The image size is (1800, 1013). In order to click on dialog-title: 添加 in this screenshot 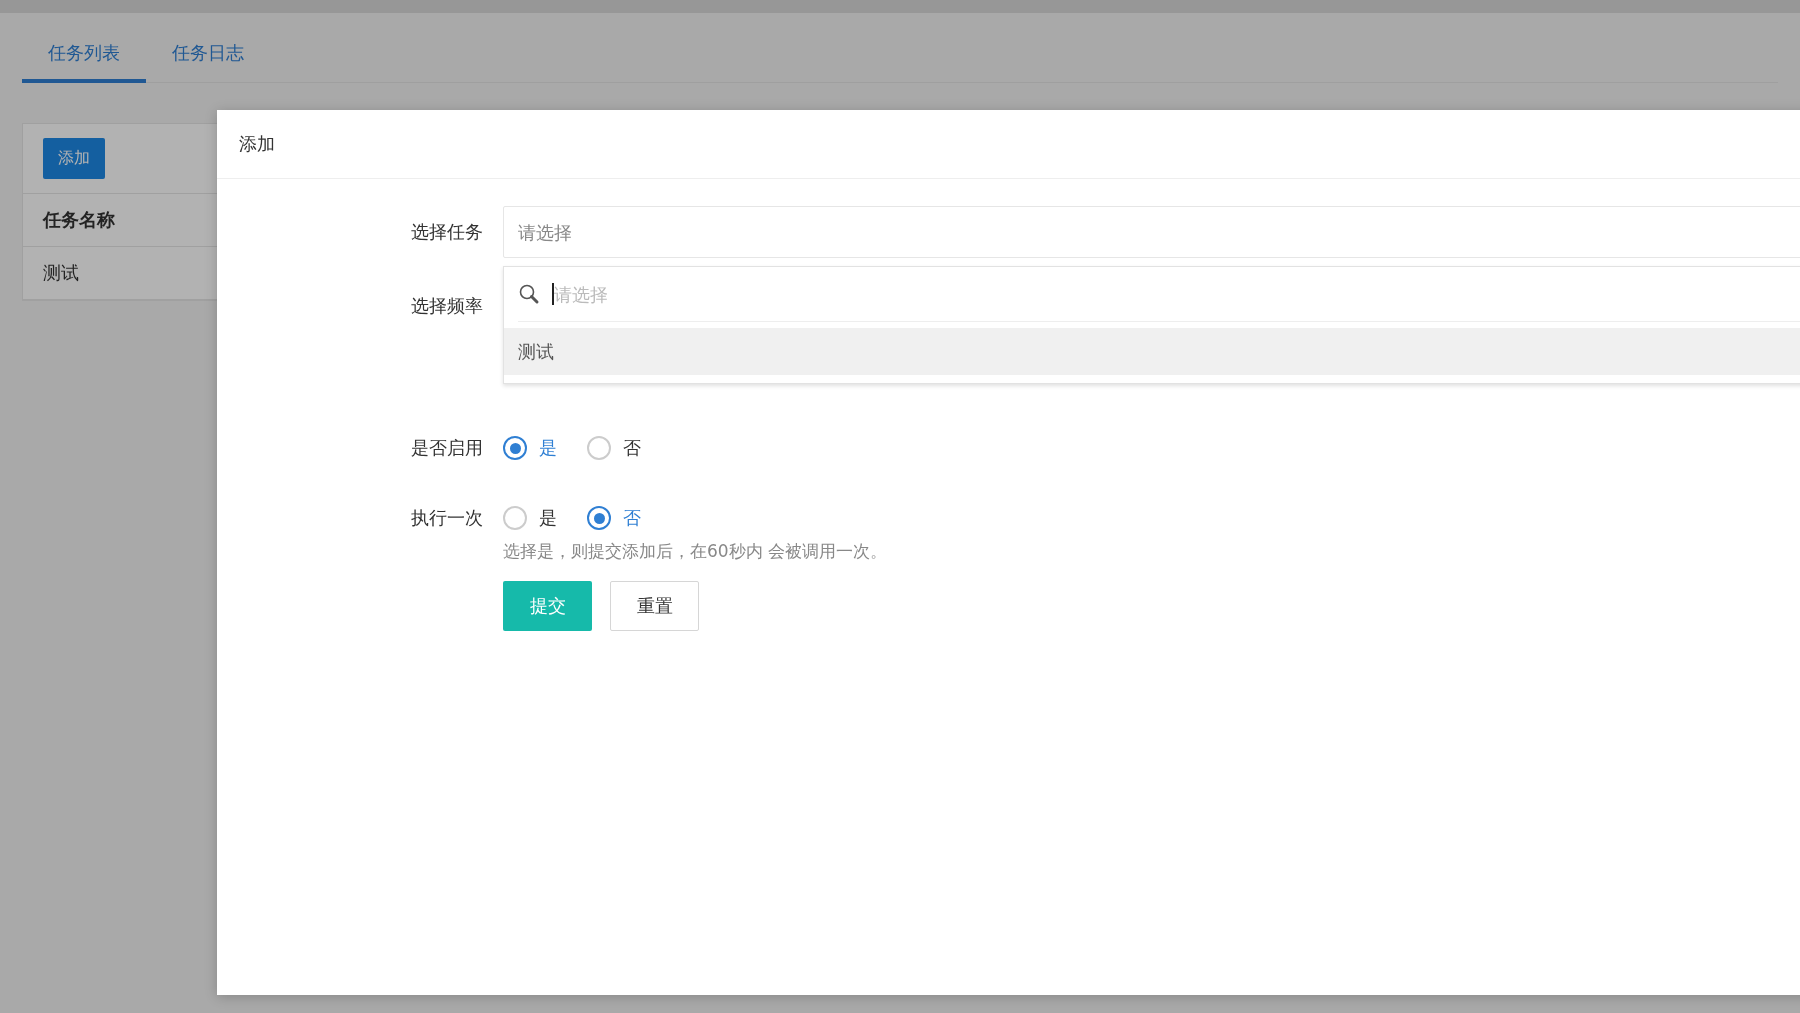, I will do `click(257, 144)`.